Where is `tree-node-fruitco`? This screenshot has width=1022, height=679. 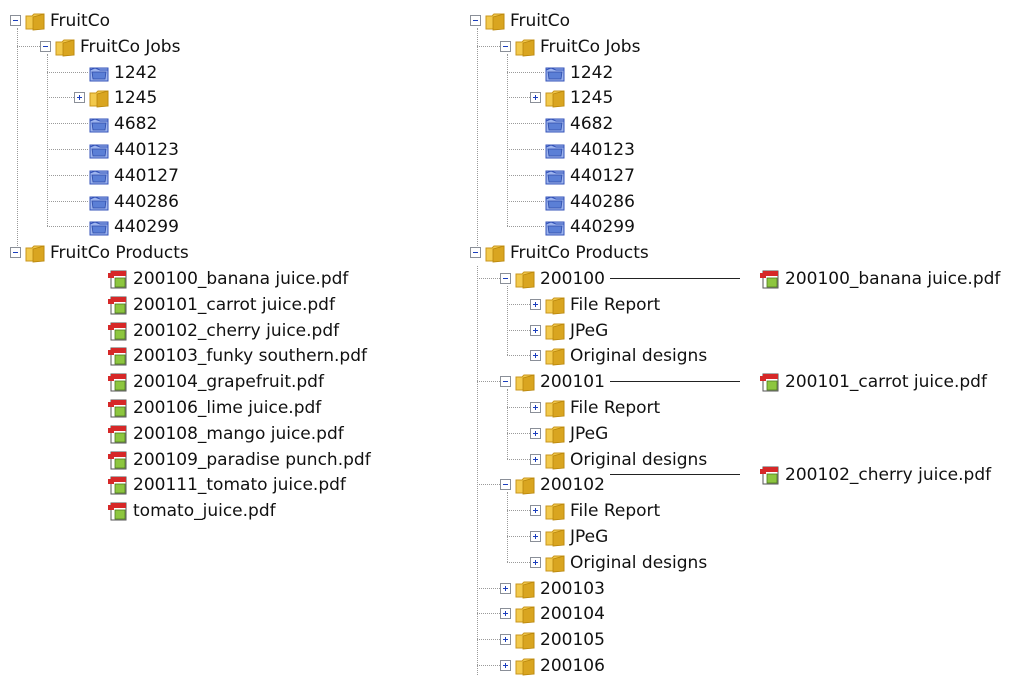
tree-node-fruitco is located at coordinates (5, 21).